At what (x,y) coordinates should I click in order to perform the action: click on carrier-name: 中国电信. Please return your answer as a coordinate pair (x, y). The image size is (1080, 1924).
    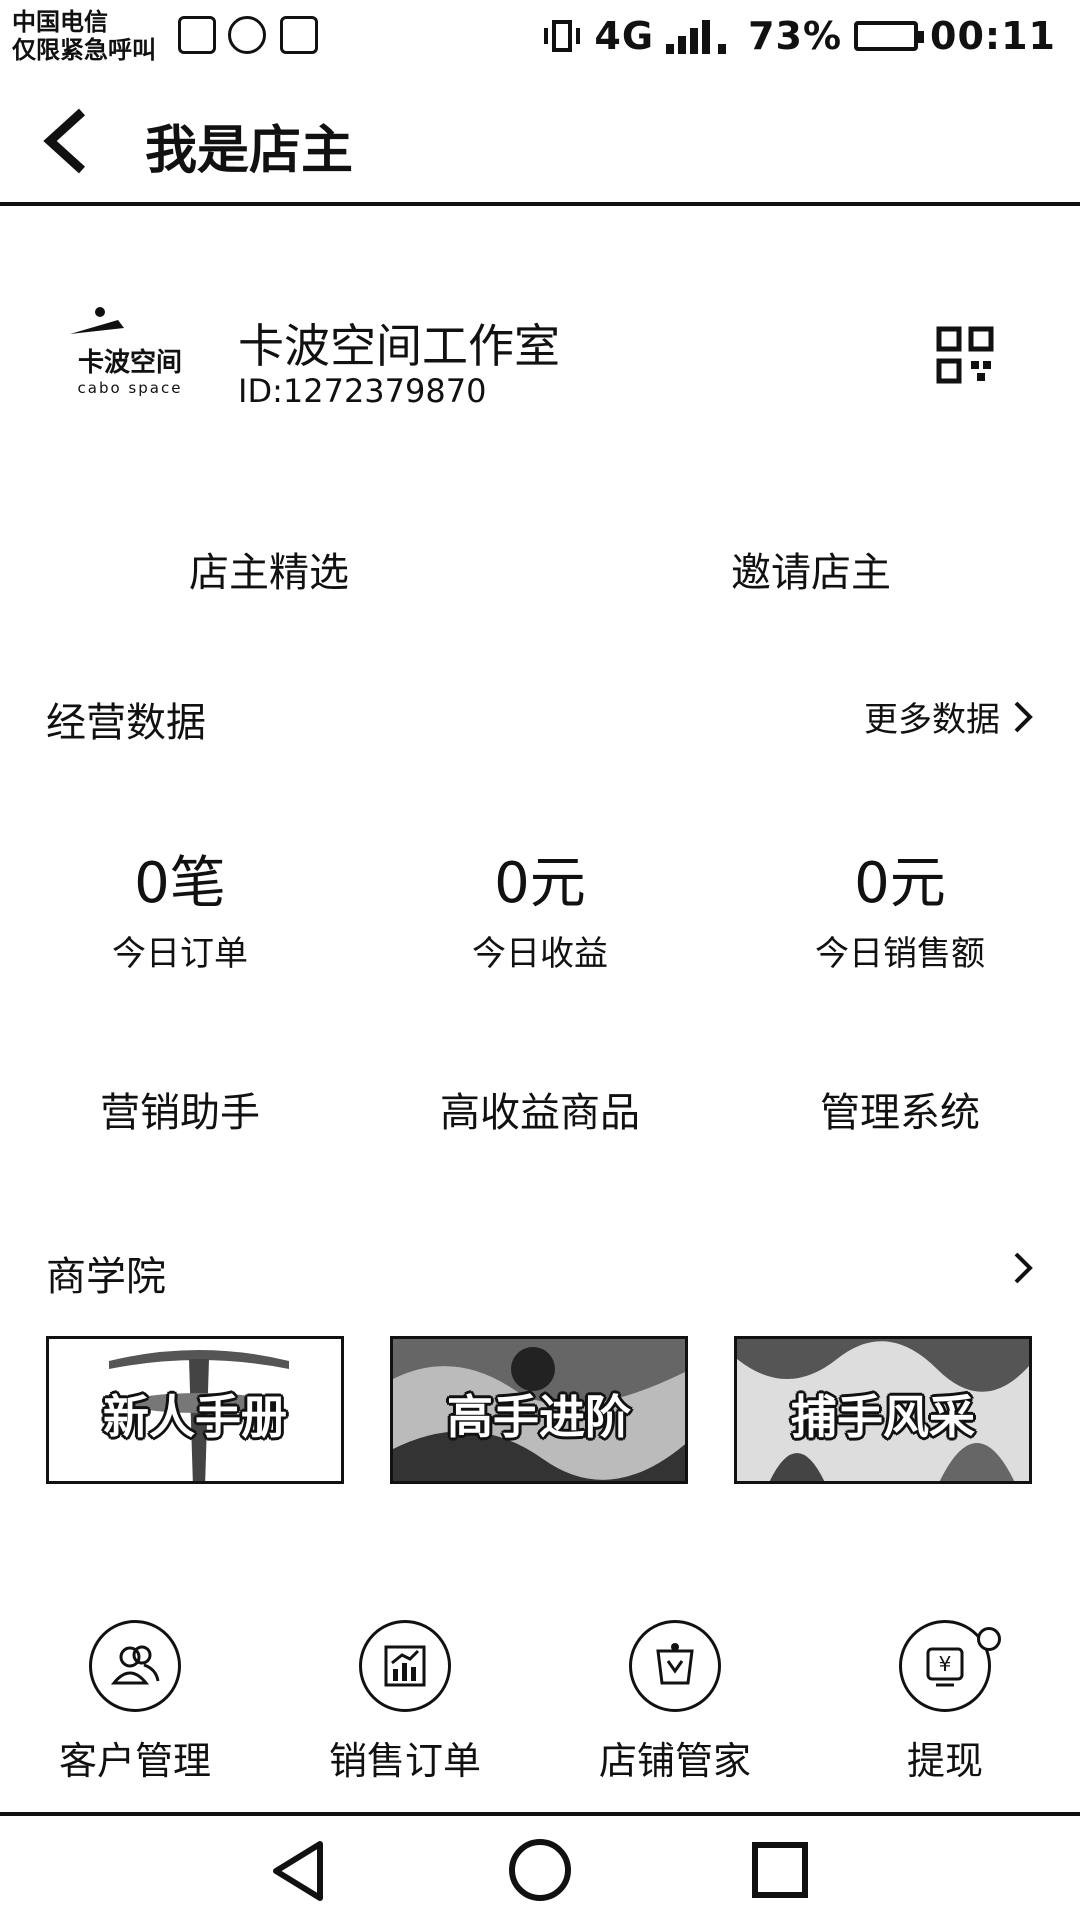
    Looking at the image, I should click on (60, 22).